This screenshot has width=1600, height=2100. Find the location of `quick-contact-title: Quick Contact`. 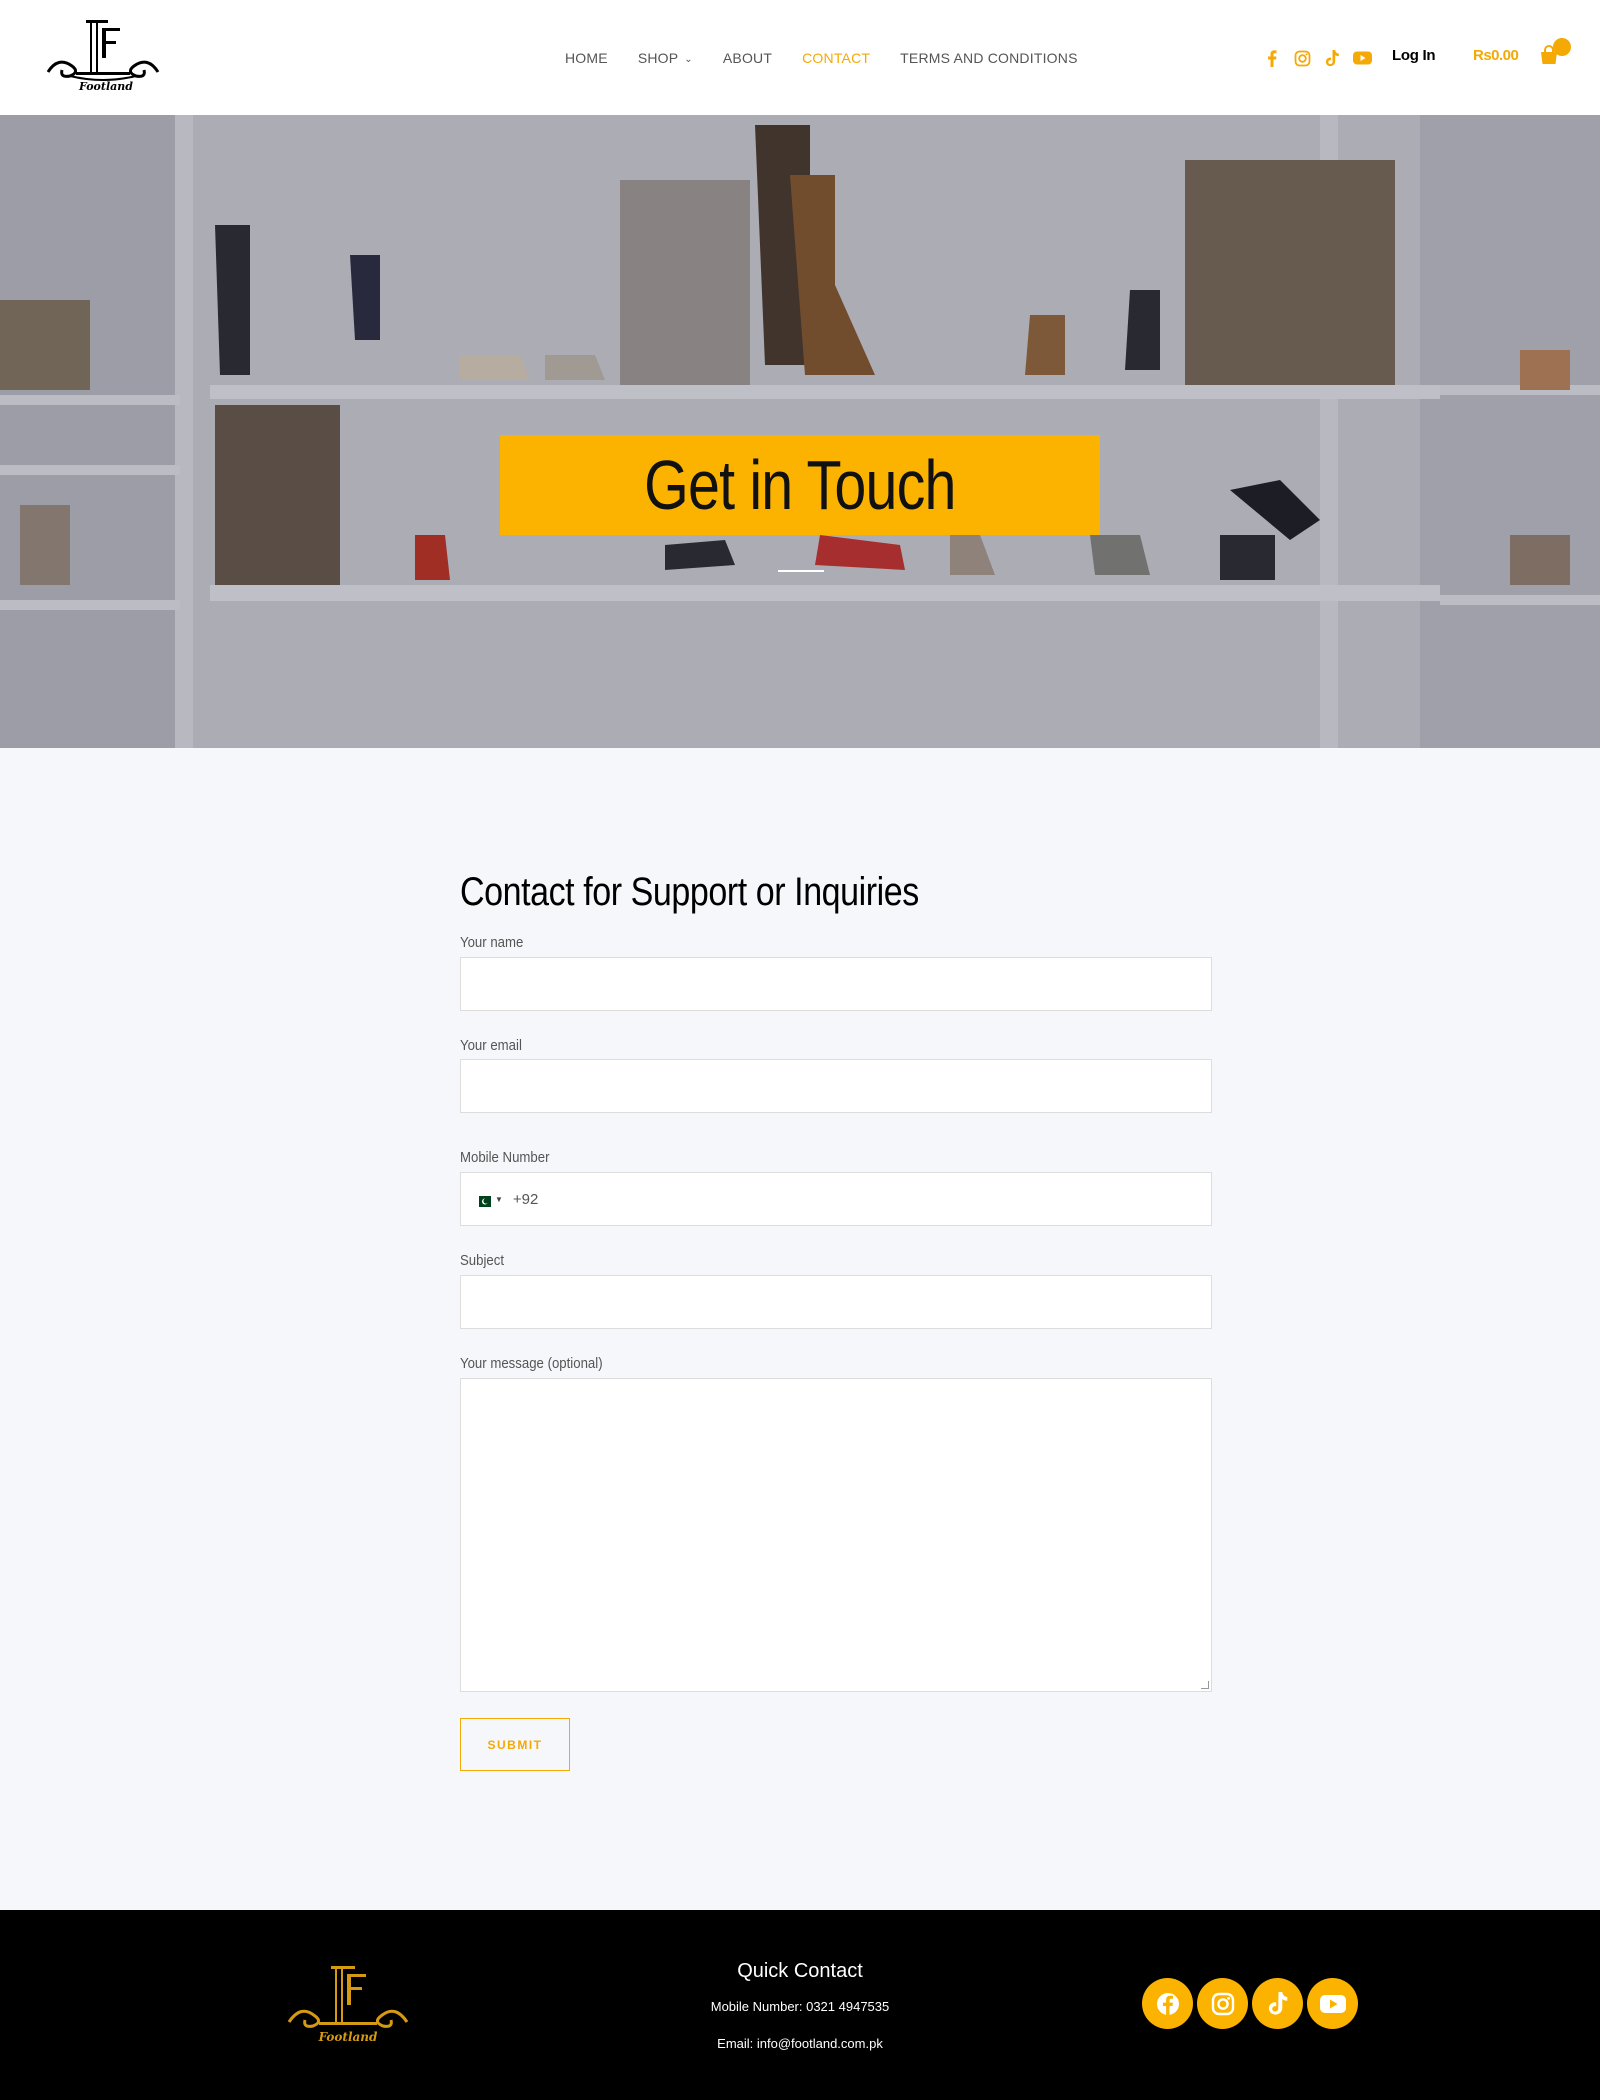

quick-contact-title: Quick Contact is located at coordinates (800, 1971).